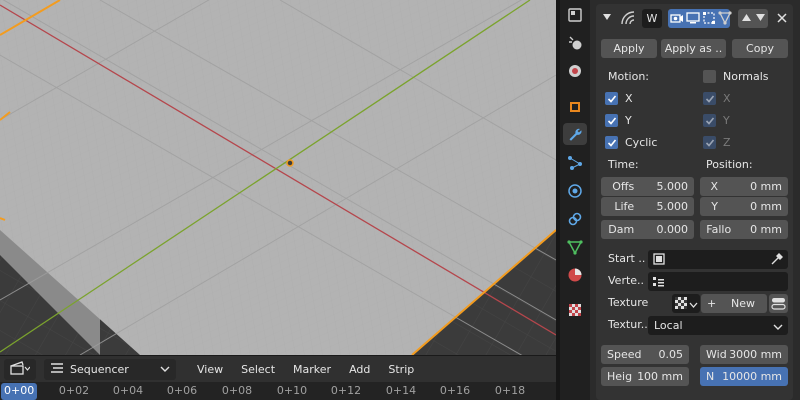 The width and height of the screenshot is (800, 400). I want to click on width-value: 3000 mm, so click(755, 354).